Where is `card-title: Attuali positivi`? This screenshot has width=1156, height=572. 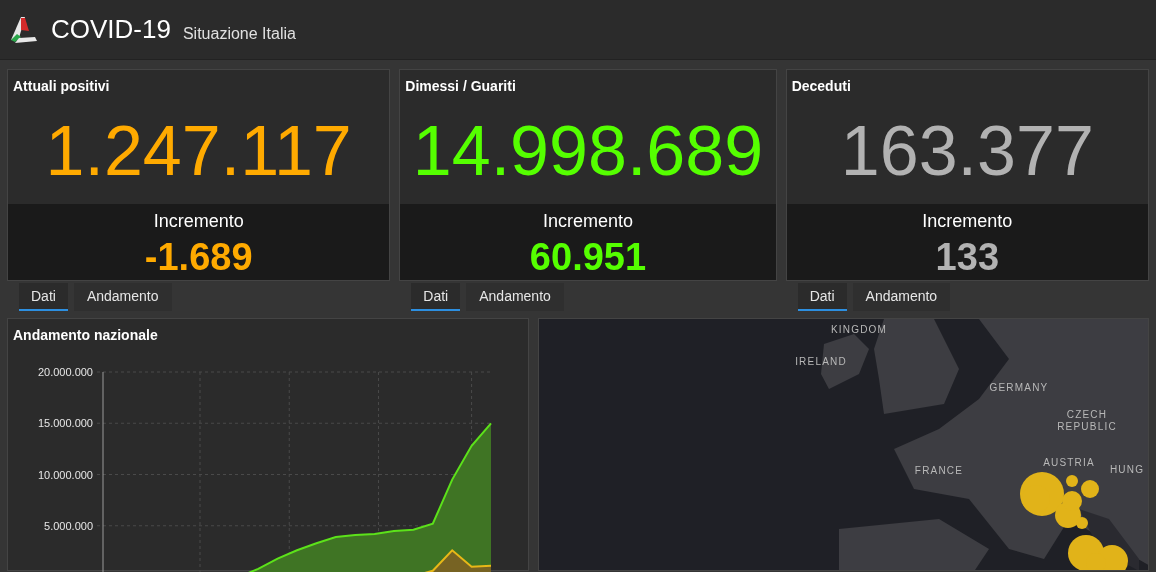
card-title: Attuali positivi is located at coordinates (61, 86).